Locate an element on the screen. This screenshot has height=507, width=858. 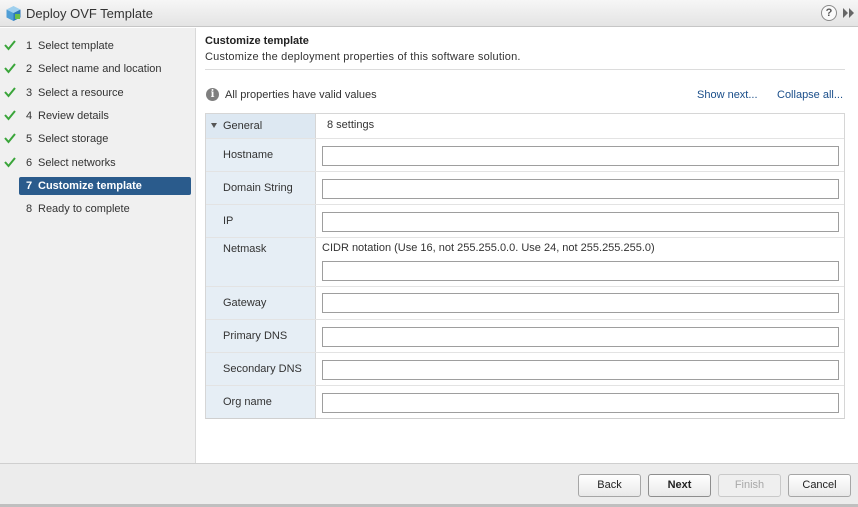
step-label: Select name and location is located at coordinates (100, 69).